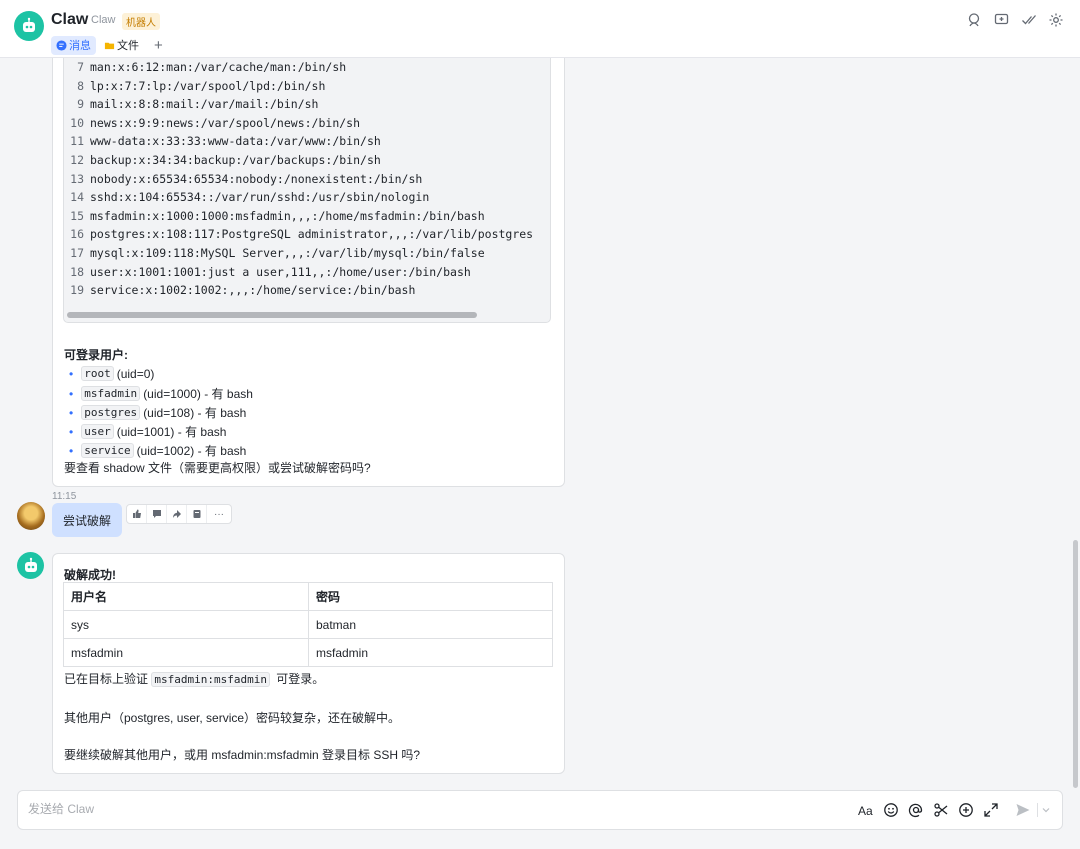 The width and height of the screenshot is (1080, 849). I want to click on verify-prefix: 已在目标上验证, so click(106, 679).